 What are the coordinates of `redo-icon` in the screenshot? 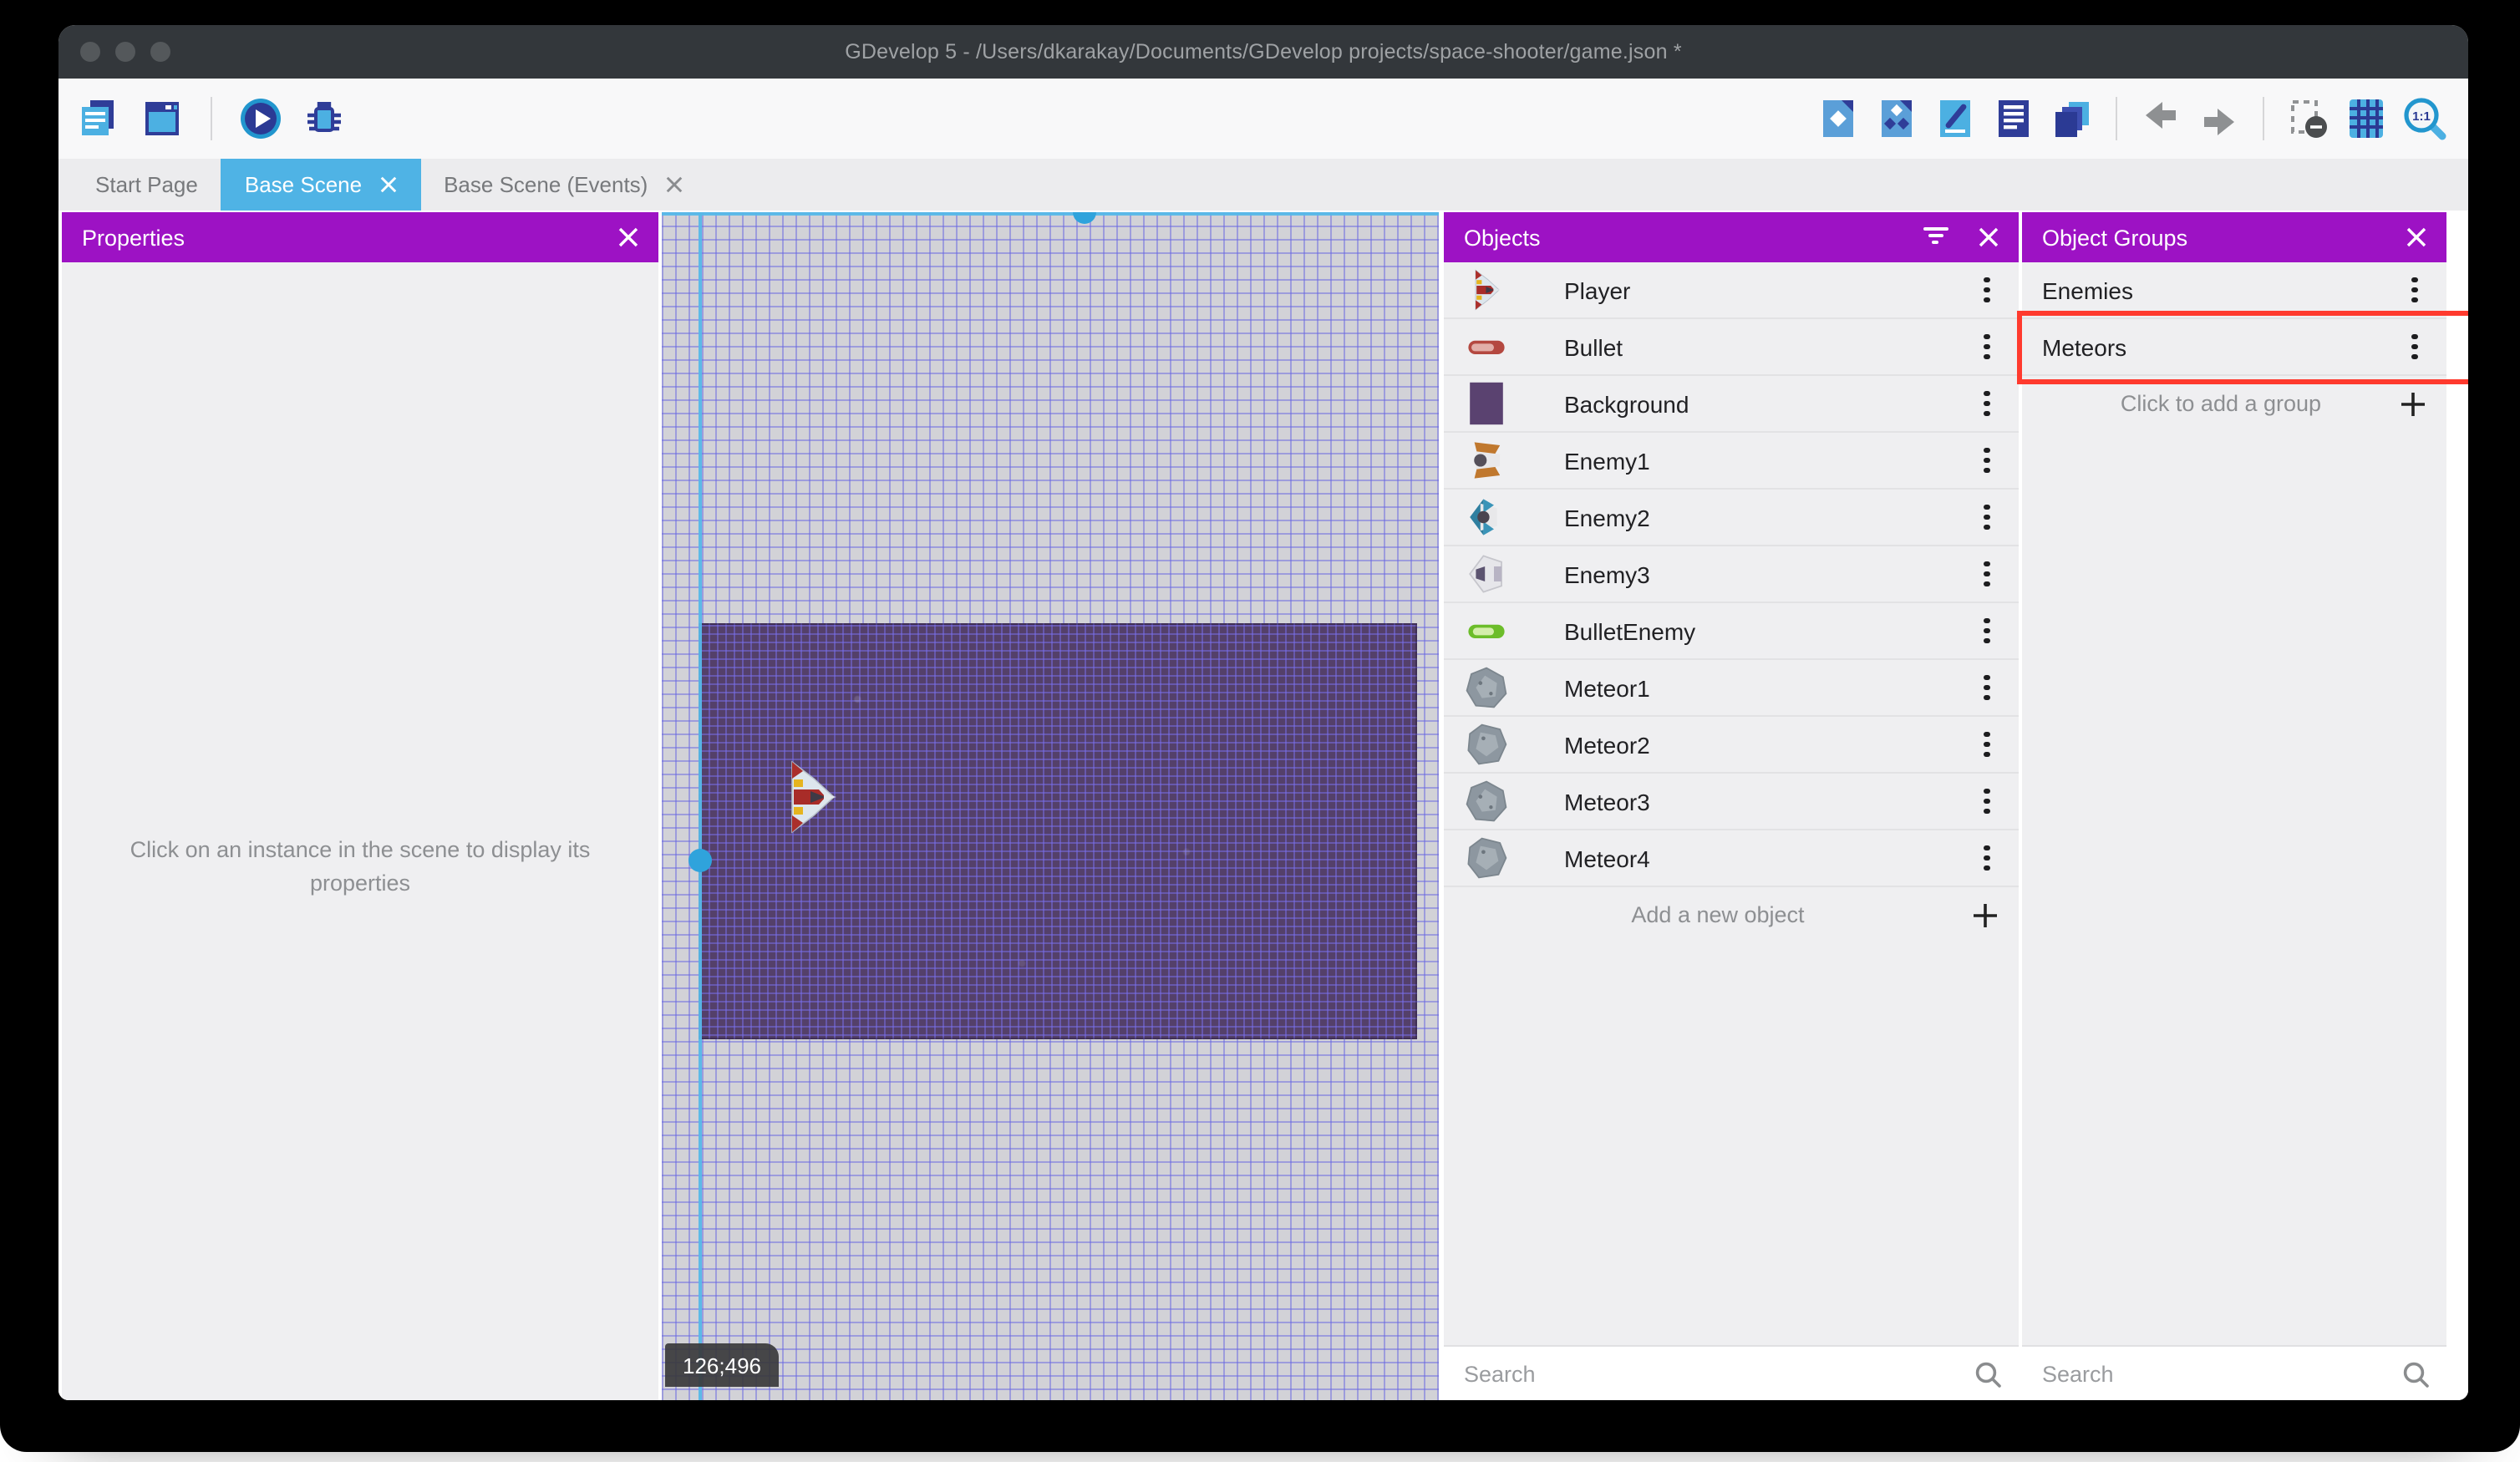 It's located at (2219, 119).